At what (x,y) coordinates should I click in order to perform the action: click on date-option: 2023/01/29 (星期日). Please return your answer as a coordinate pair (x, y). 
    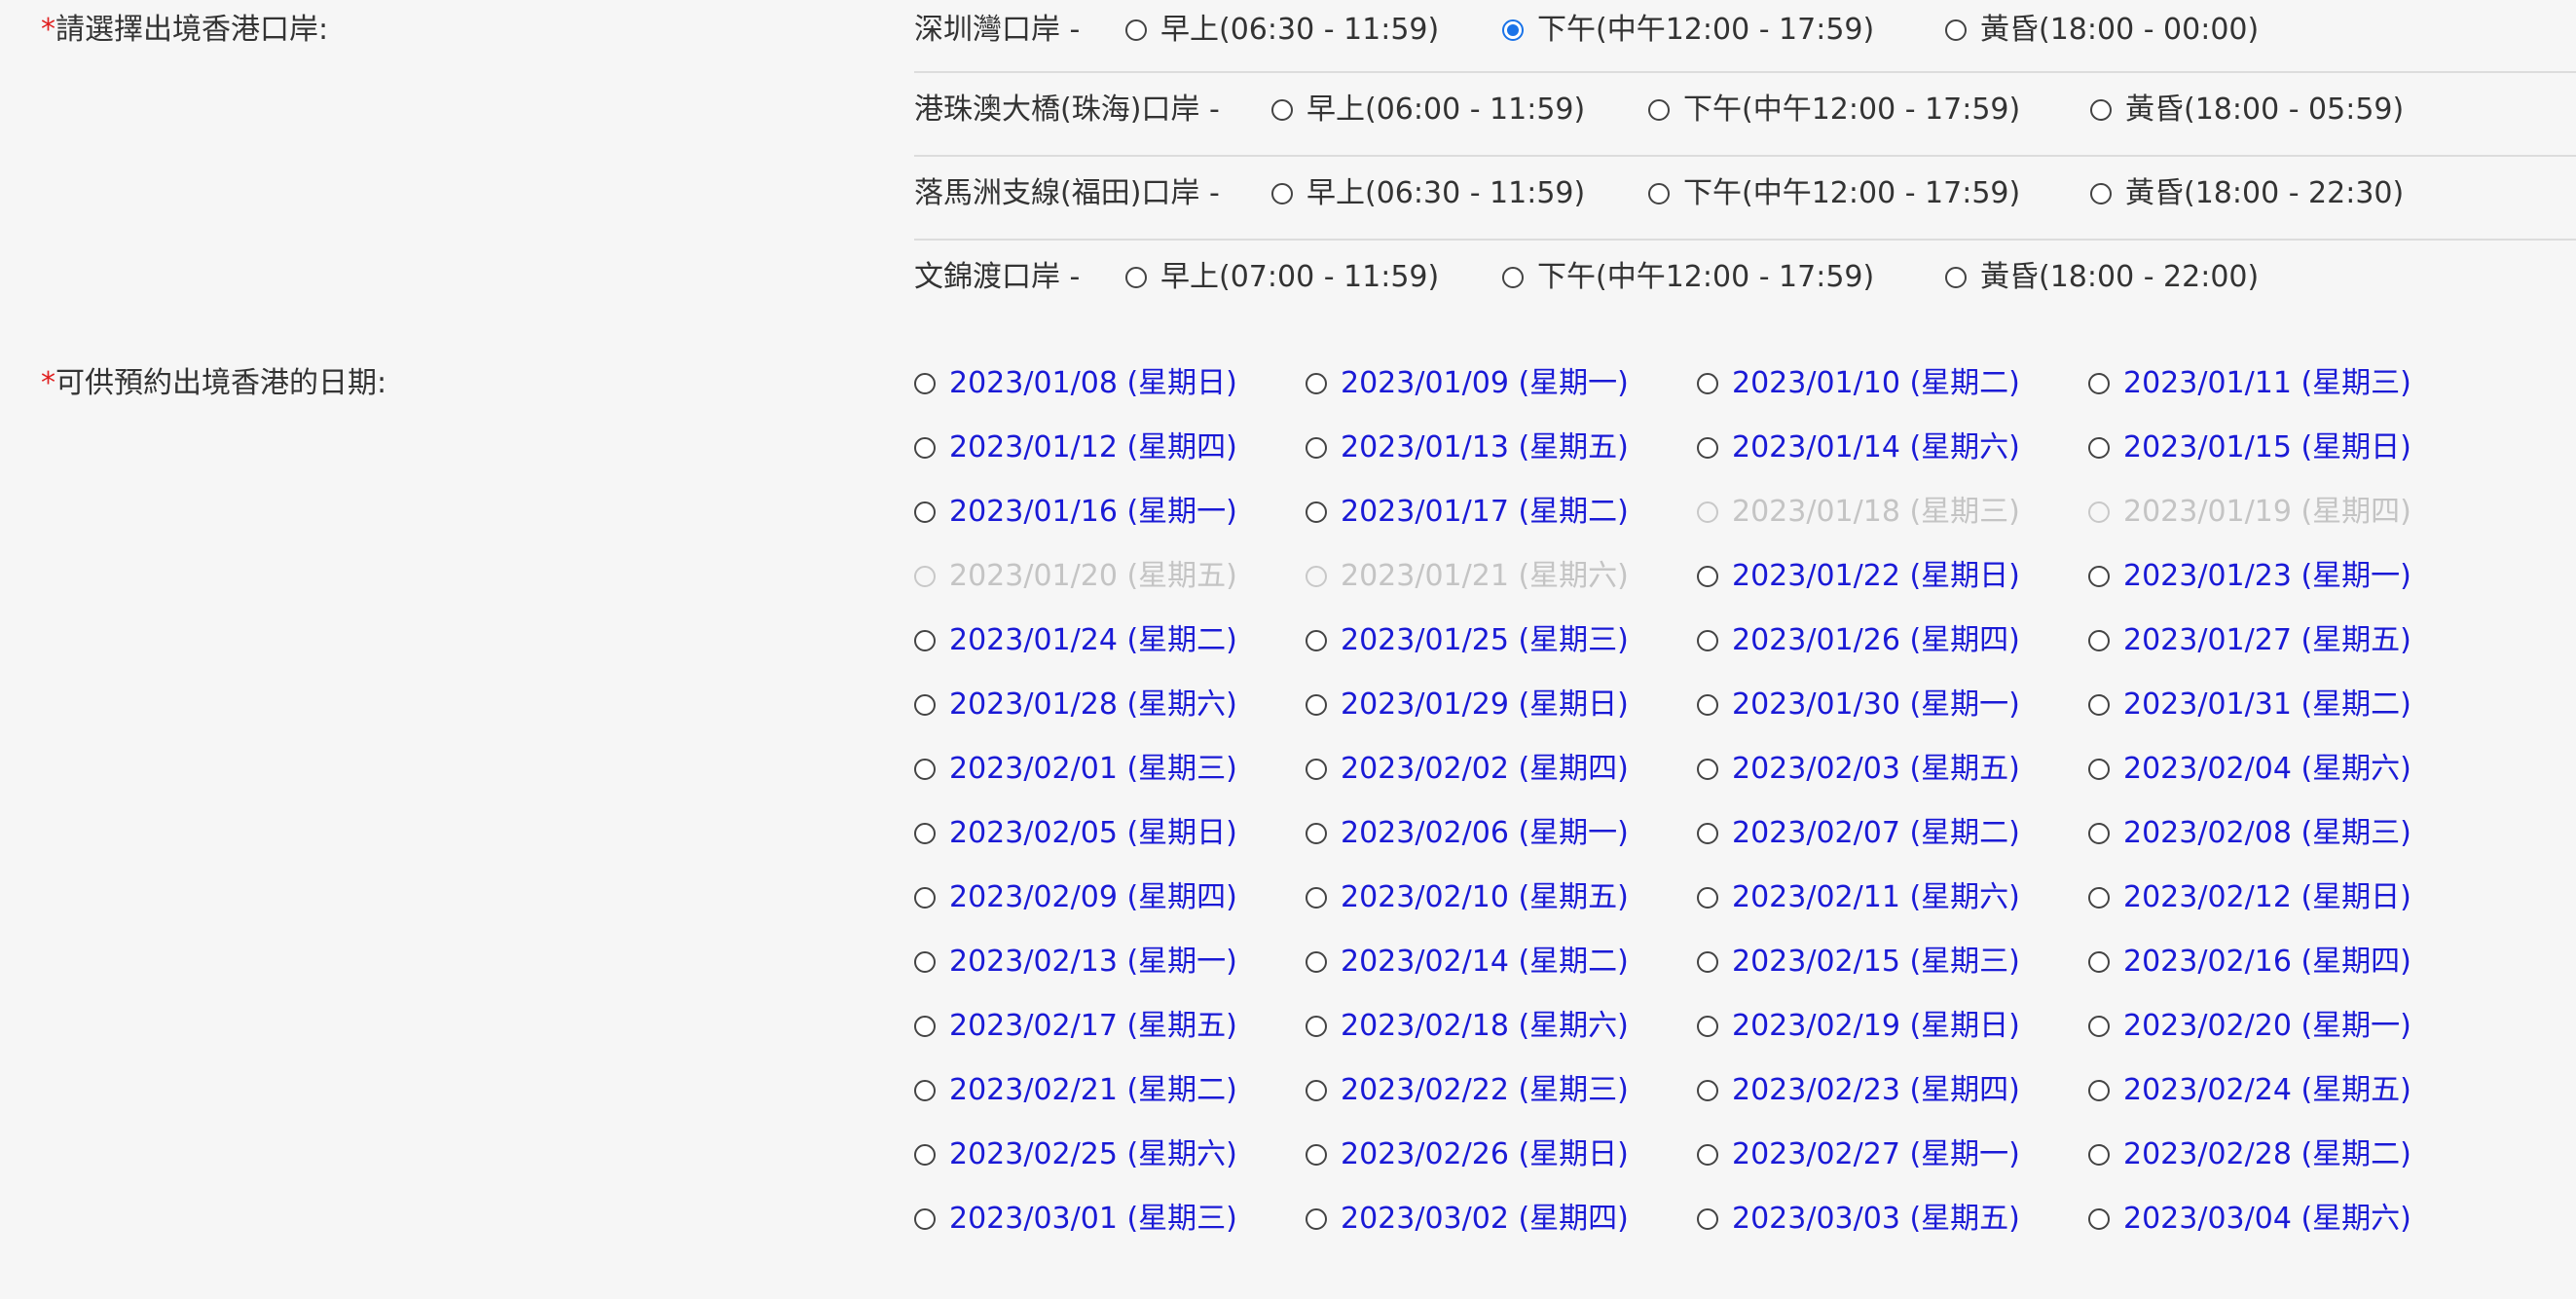
    Looking at the image, I should click on (1467, 705).